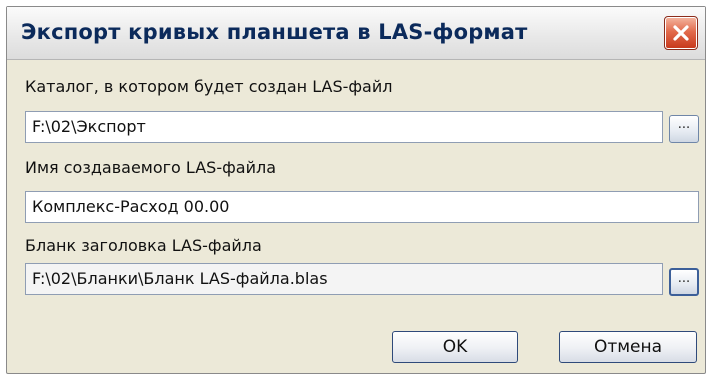  What do you see at coordinates (628, 347) in the screenshot?
I see `cancel-button: Отмена` at bounding box center [628, 347].